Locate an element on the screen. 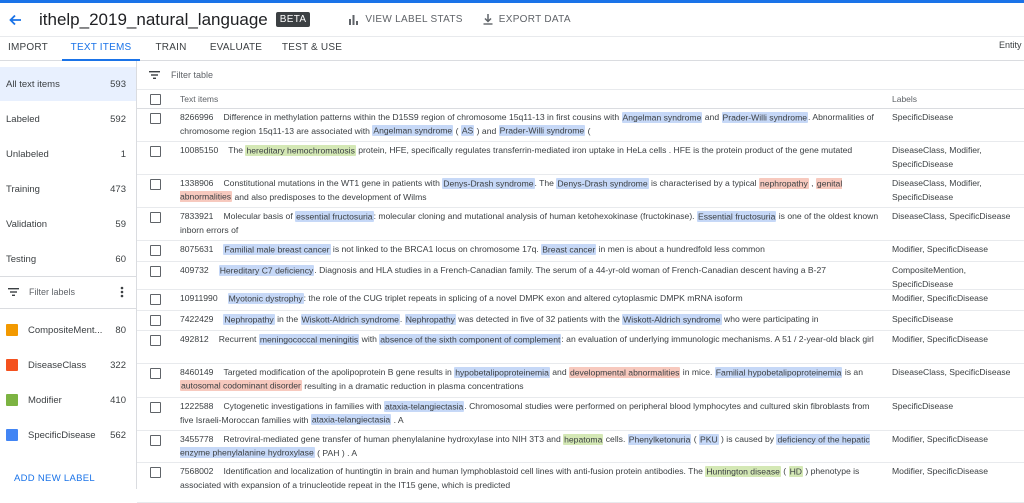 This screenshot has height=503, width=1024. row-labels: DiseaseClass, SpecificDisease is located at coordinates (951, 216).